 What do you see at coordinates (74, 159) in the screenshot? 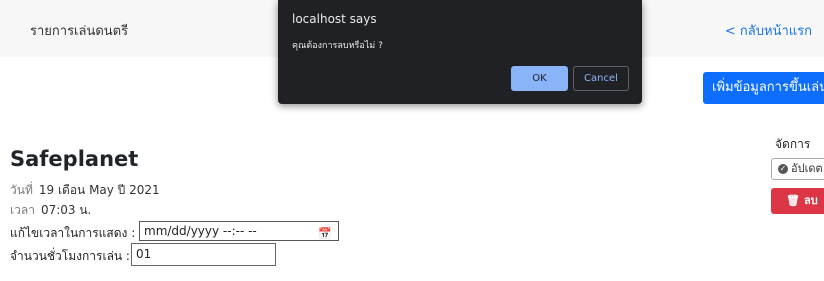
I see `band-name: Safeplanet` at bounding box center [74, 159].